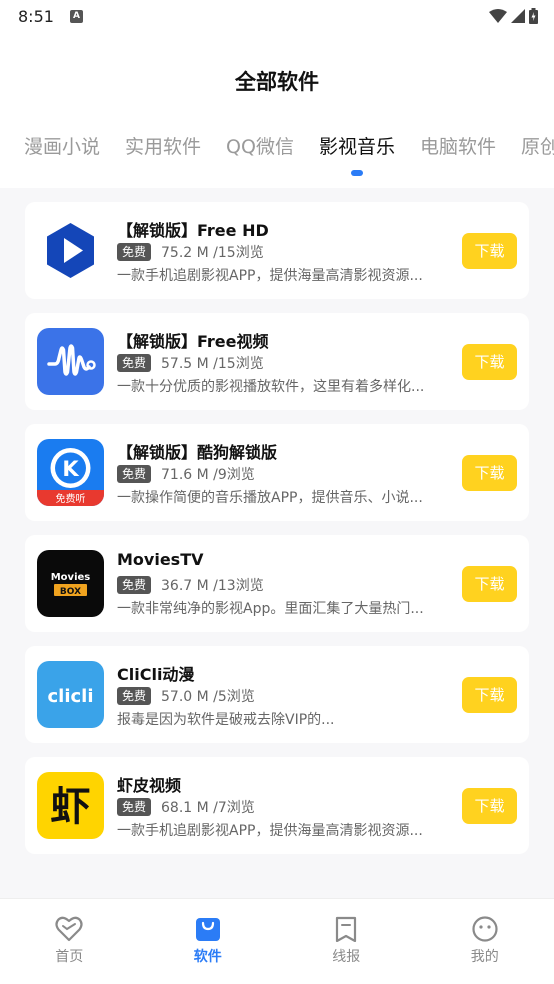 Image resolution: width=554 pixels, height=984 pixels. Describe the element at coordinates (518, 16) in the screenshot. I see `signal-icon` at that location.